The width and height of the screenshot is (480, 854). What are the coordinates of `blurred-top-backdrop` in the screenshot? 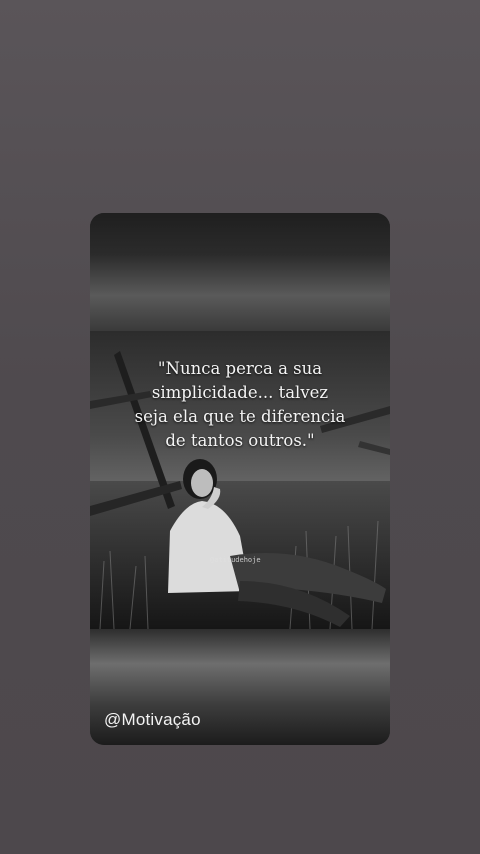 It's located at (240, 272).